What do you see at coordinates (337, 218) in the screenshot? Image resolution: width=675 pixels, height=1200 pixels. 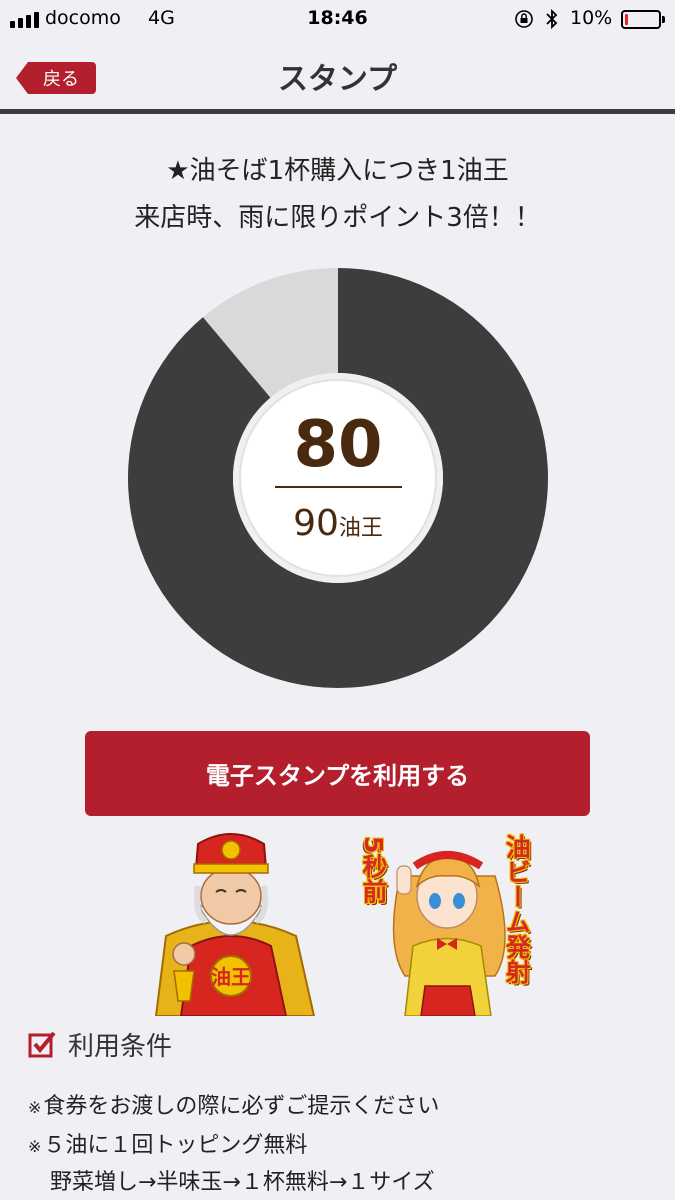 I see `promo-line-2: 来店時、雨に限りポイント3倍！！` at bounding box center [337, 218].